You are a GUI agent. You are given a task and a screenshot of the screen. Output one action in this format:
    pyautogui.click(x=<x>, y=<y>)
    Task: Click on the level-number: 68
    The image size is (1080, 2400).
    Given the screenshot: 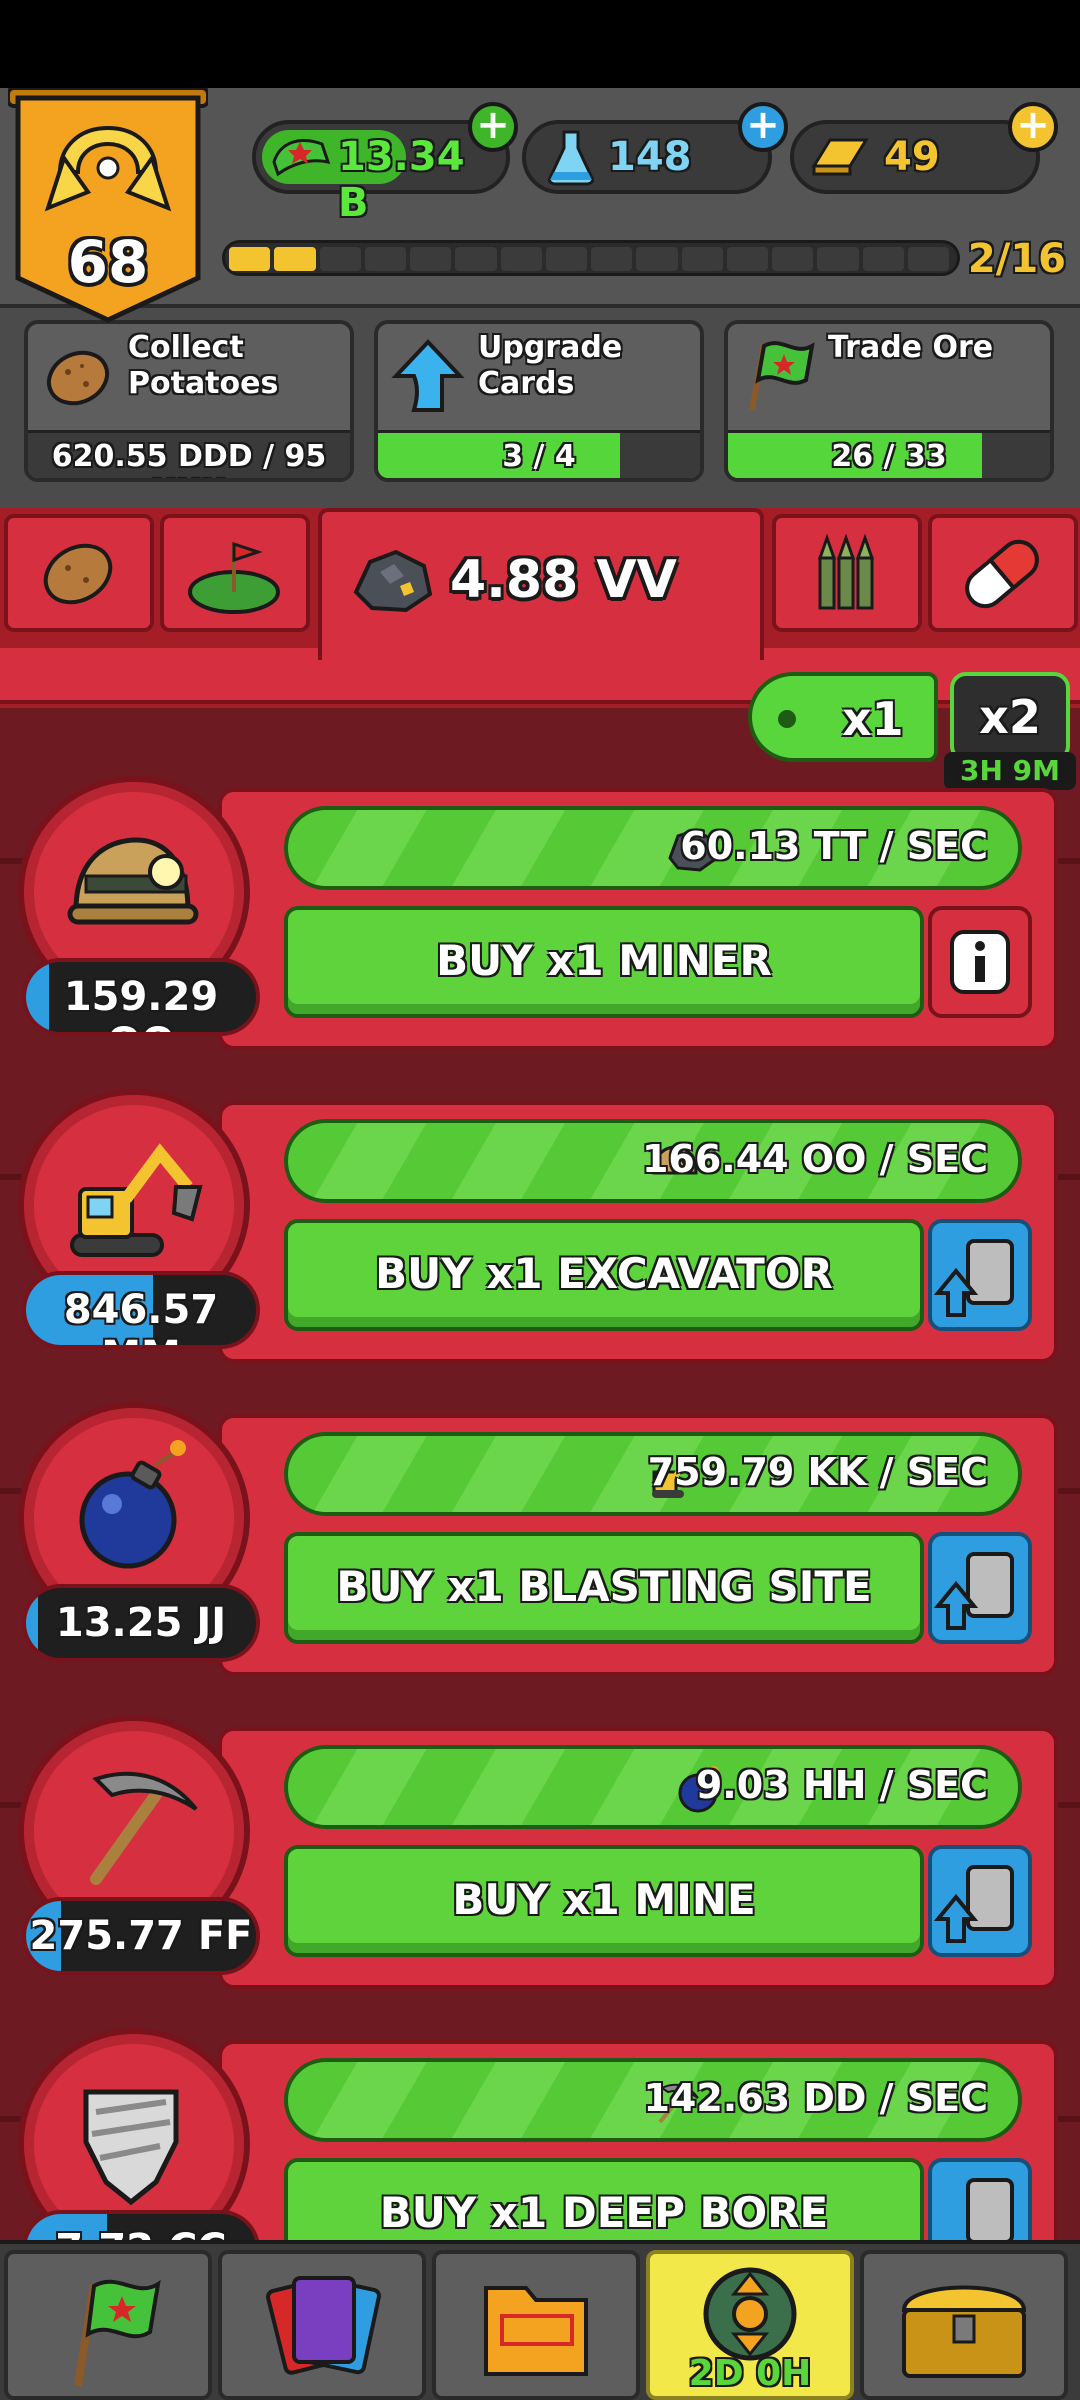 What is the action you would take?
    pyautogui.click(x=108, y=262)
    